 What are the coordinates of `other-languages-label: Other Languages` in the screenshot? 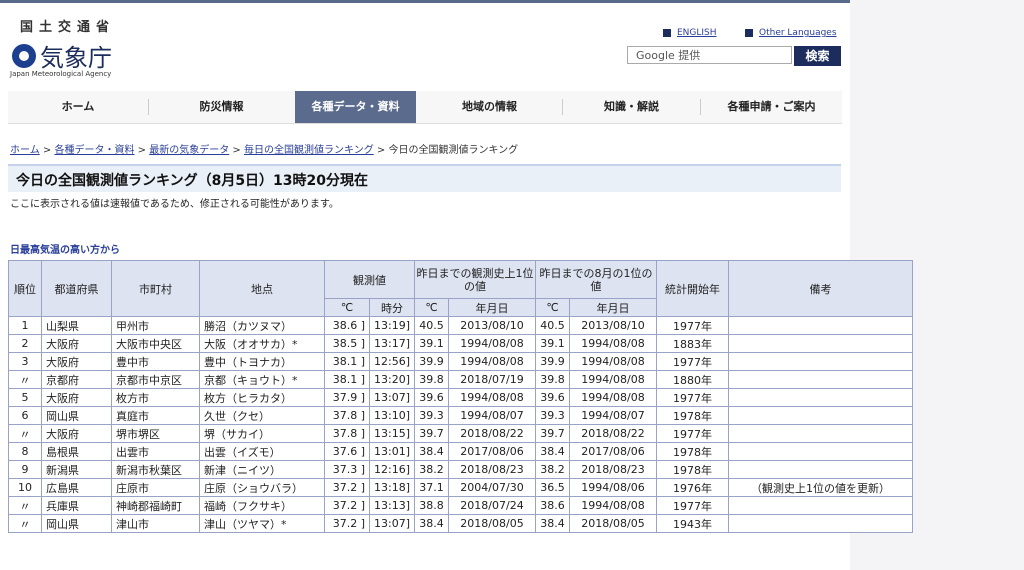 It's located at (798, 33).